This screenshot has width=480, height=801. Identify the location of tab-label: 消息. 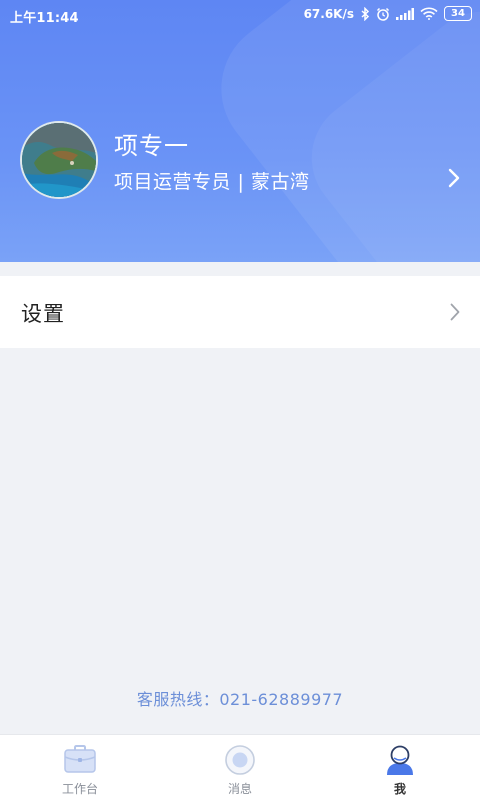
(239, 789).